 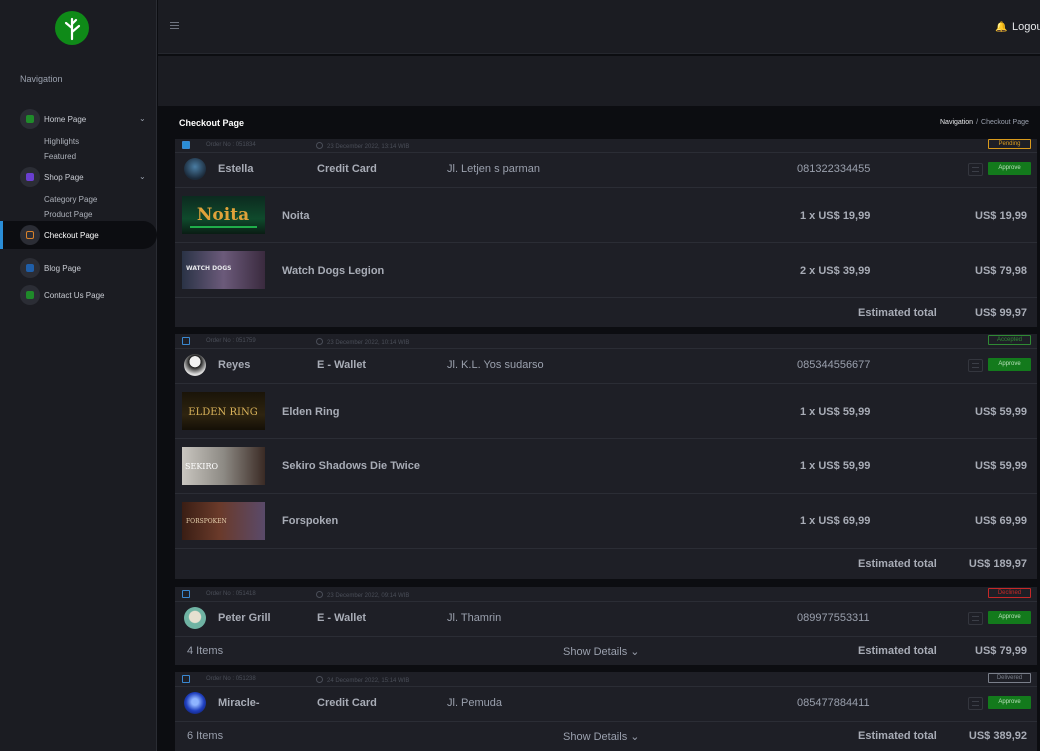 What do you see at coordinates (74, 295) in the screenshot?
I see `sidebar-item-label: Contact Us Page` at bounding box center [74, 295].